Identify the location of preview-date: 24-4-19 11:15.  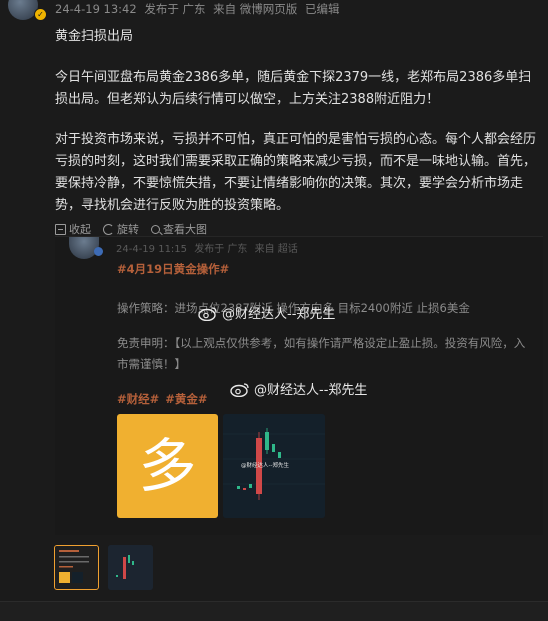
(152, 249).